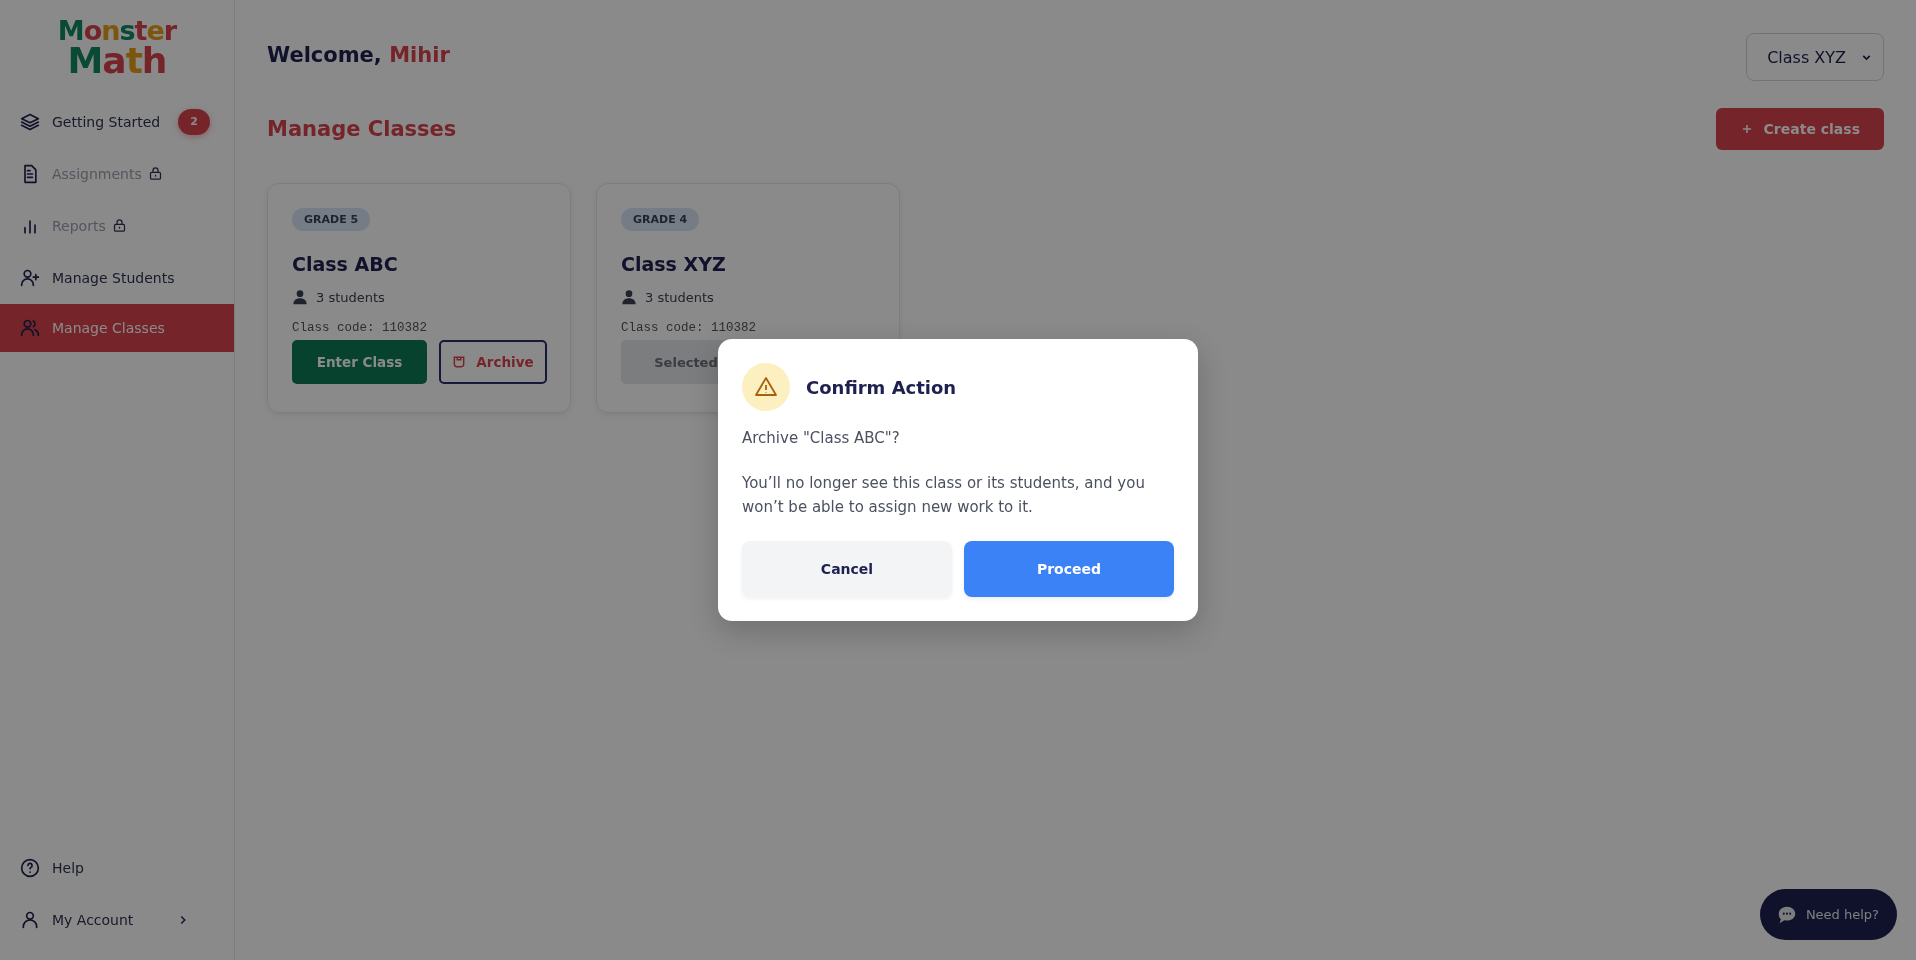  I want to click on need-help-button: Need help?, so click(1828, 914).